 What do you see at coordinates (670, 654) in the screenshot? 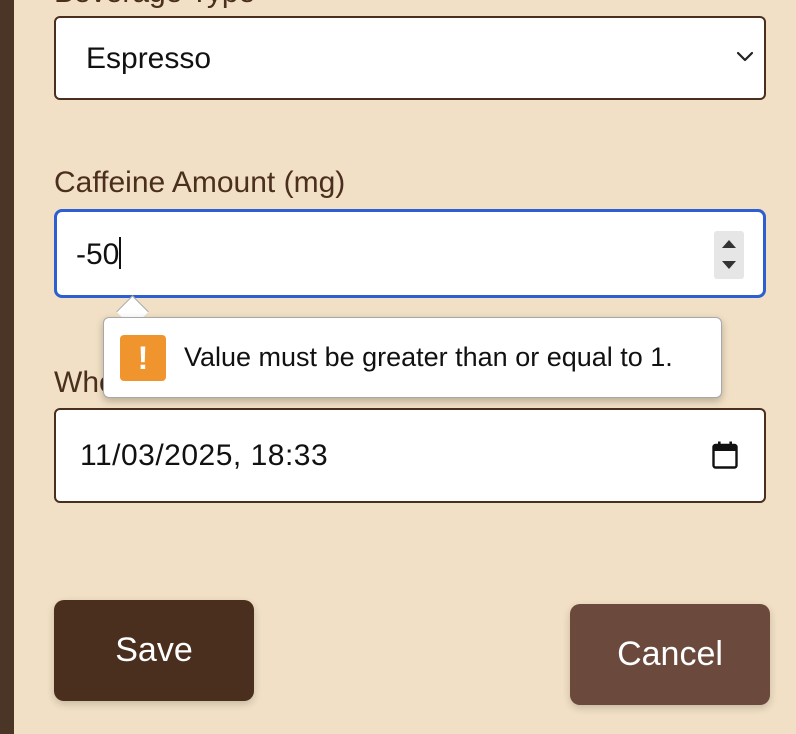
I see `cancel-button: Cancel` at bounding box center [670, 654].